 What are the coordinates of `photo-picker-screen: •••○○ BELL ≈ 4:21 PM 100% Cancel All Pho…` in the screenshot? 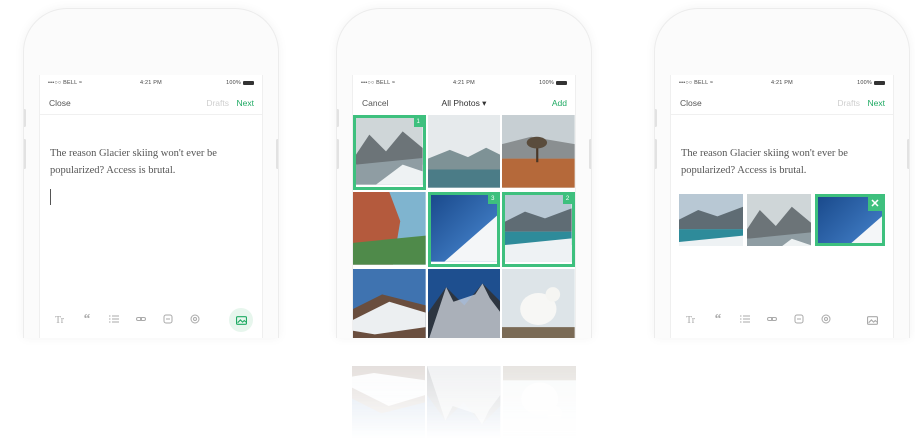 It's located at (464, 206).